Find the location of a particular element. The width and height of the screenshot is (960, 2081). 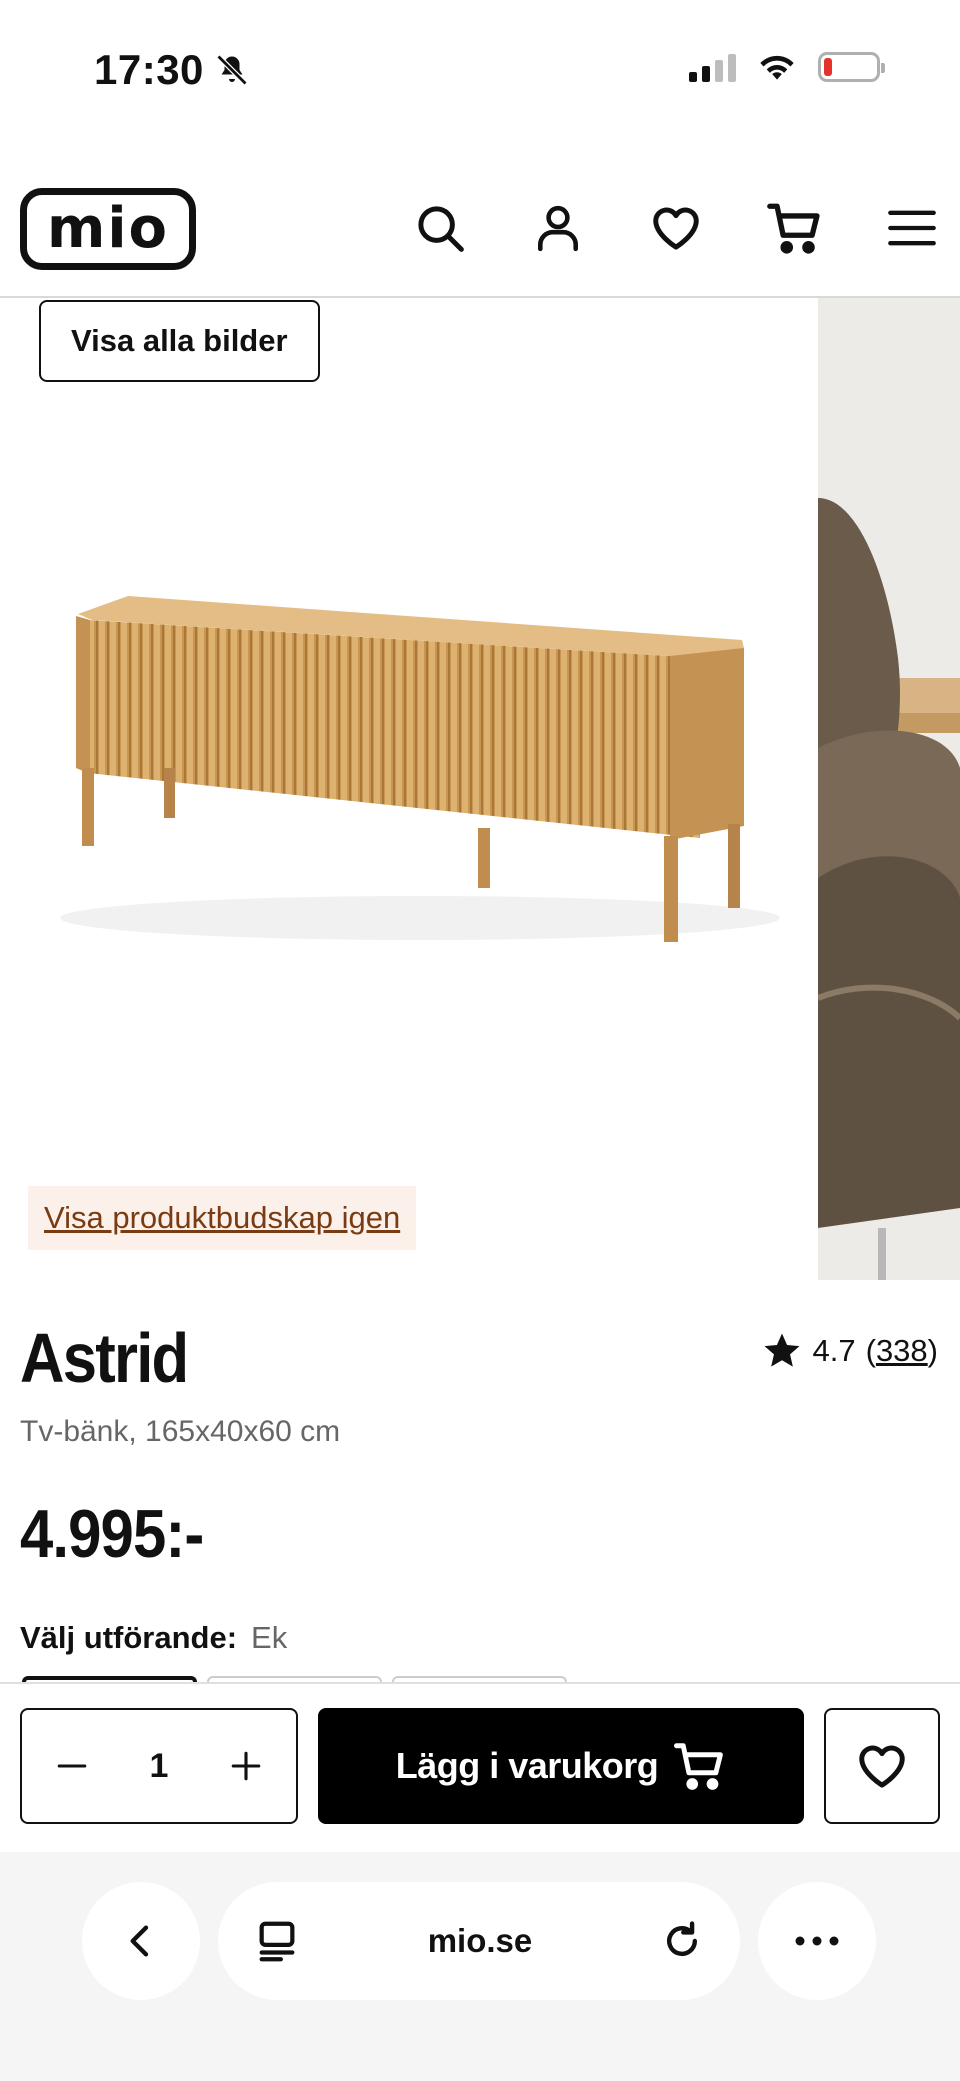

account-icon is located at coordinates (558, 228).